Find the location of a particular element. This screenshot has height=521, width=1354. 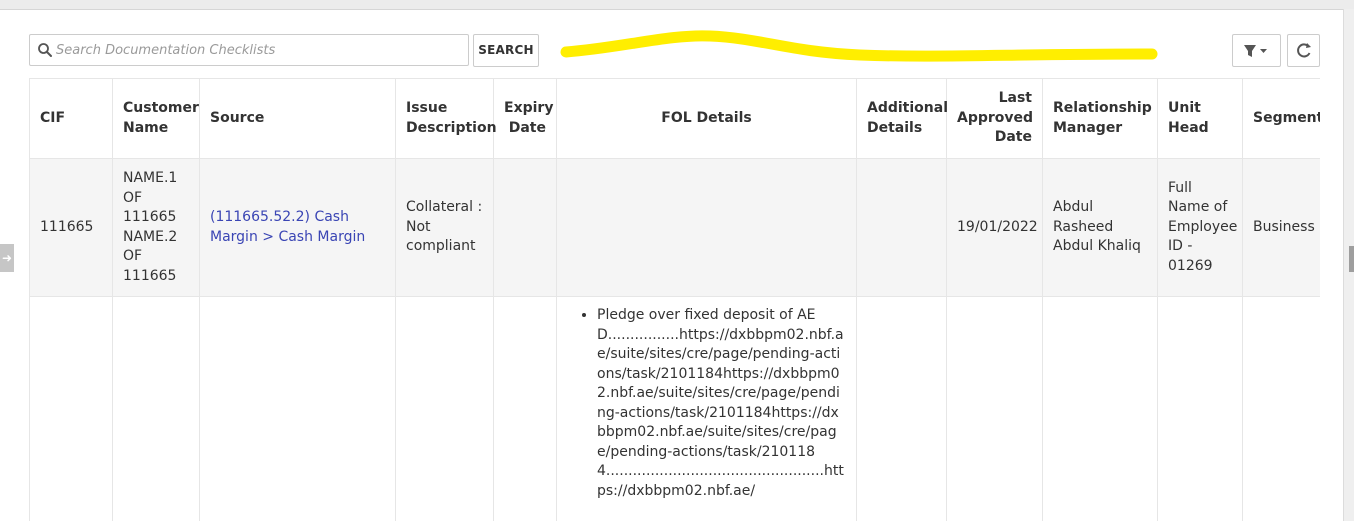

highlight-marker-annotation is located at coordinates (859, 46).